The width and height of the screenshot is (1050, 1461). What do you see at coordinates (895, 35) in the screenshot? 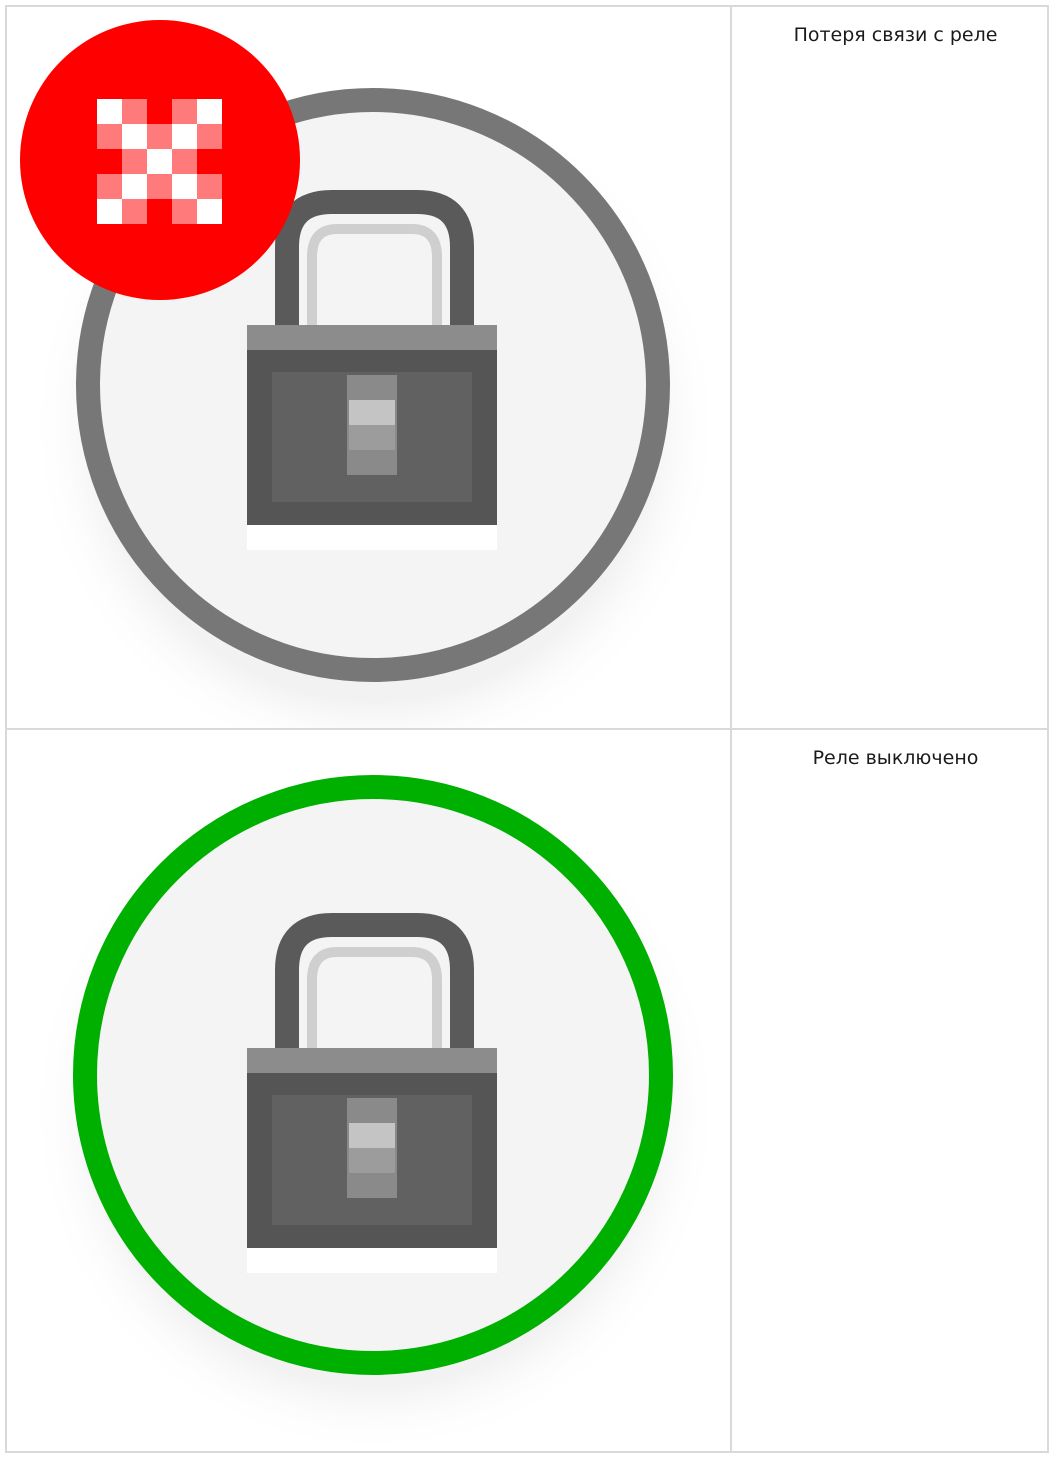
I see `status-label: Потеря связи с реле` at bounding box center [895, 35].